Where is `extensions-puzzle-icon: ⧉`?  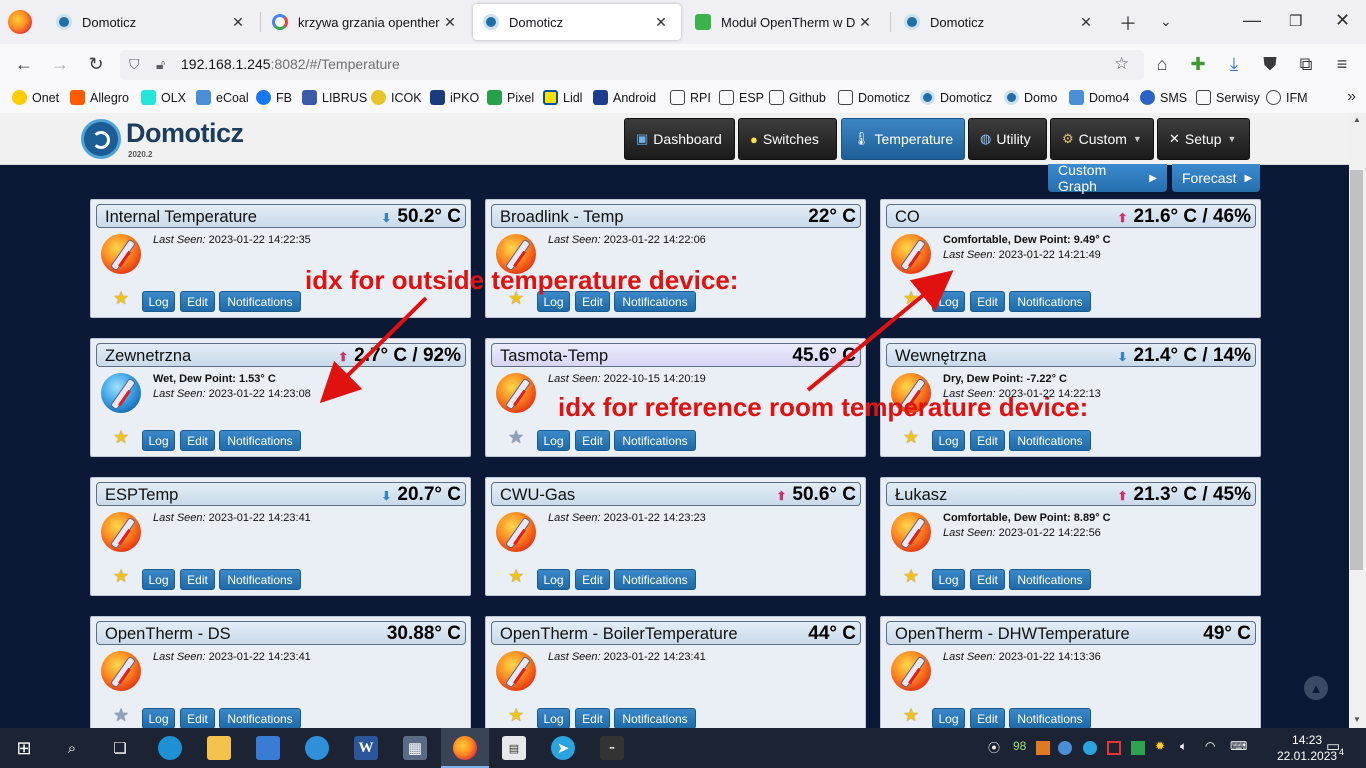
extensions-puzzle-icon: ⧉ is located at coordinates (1306, 64).